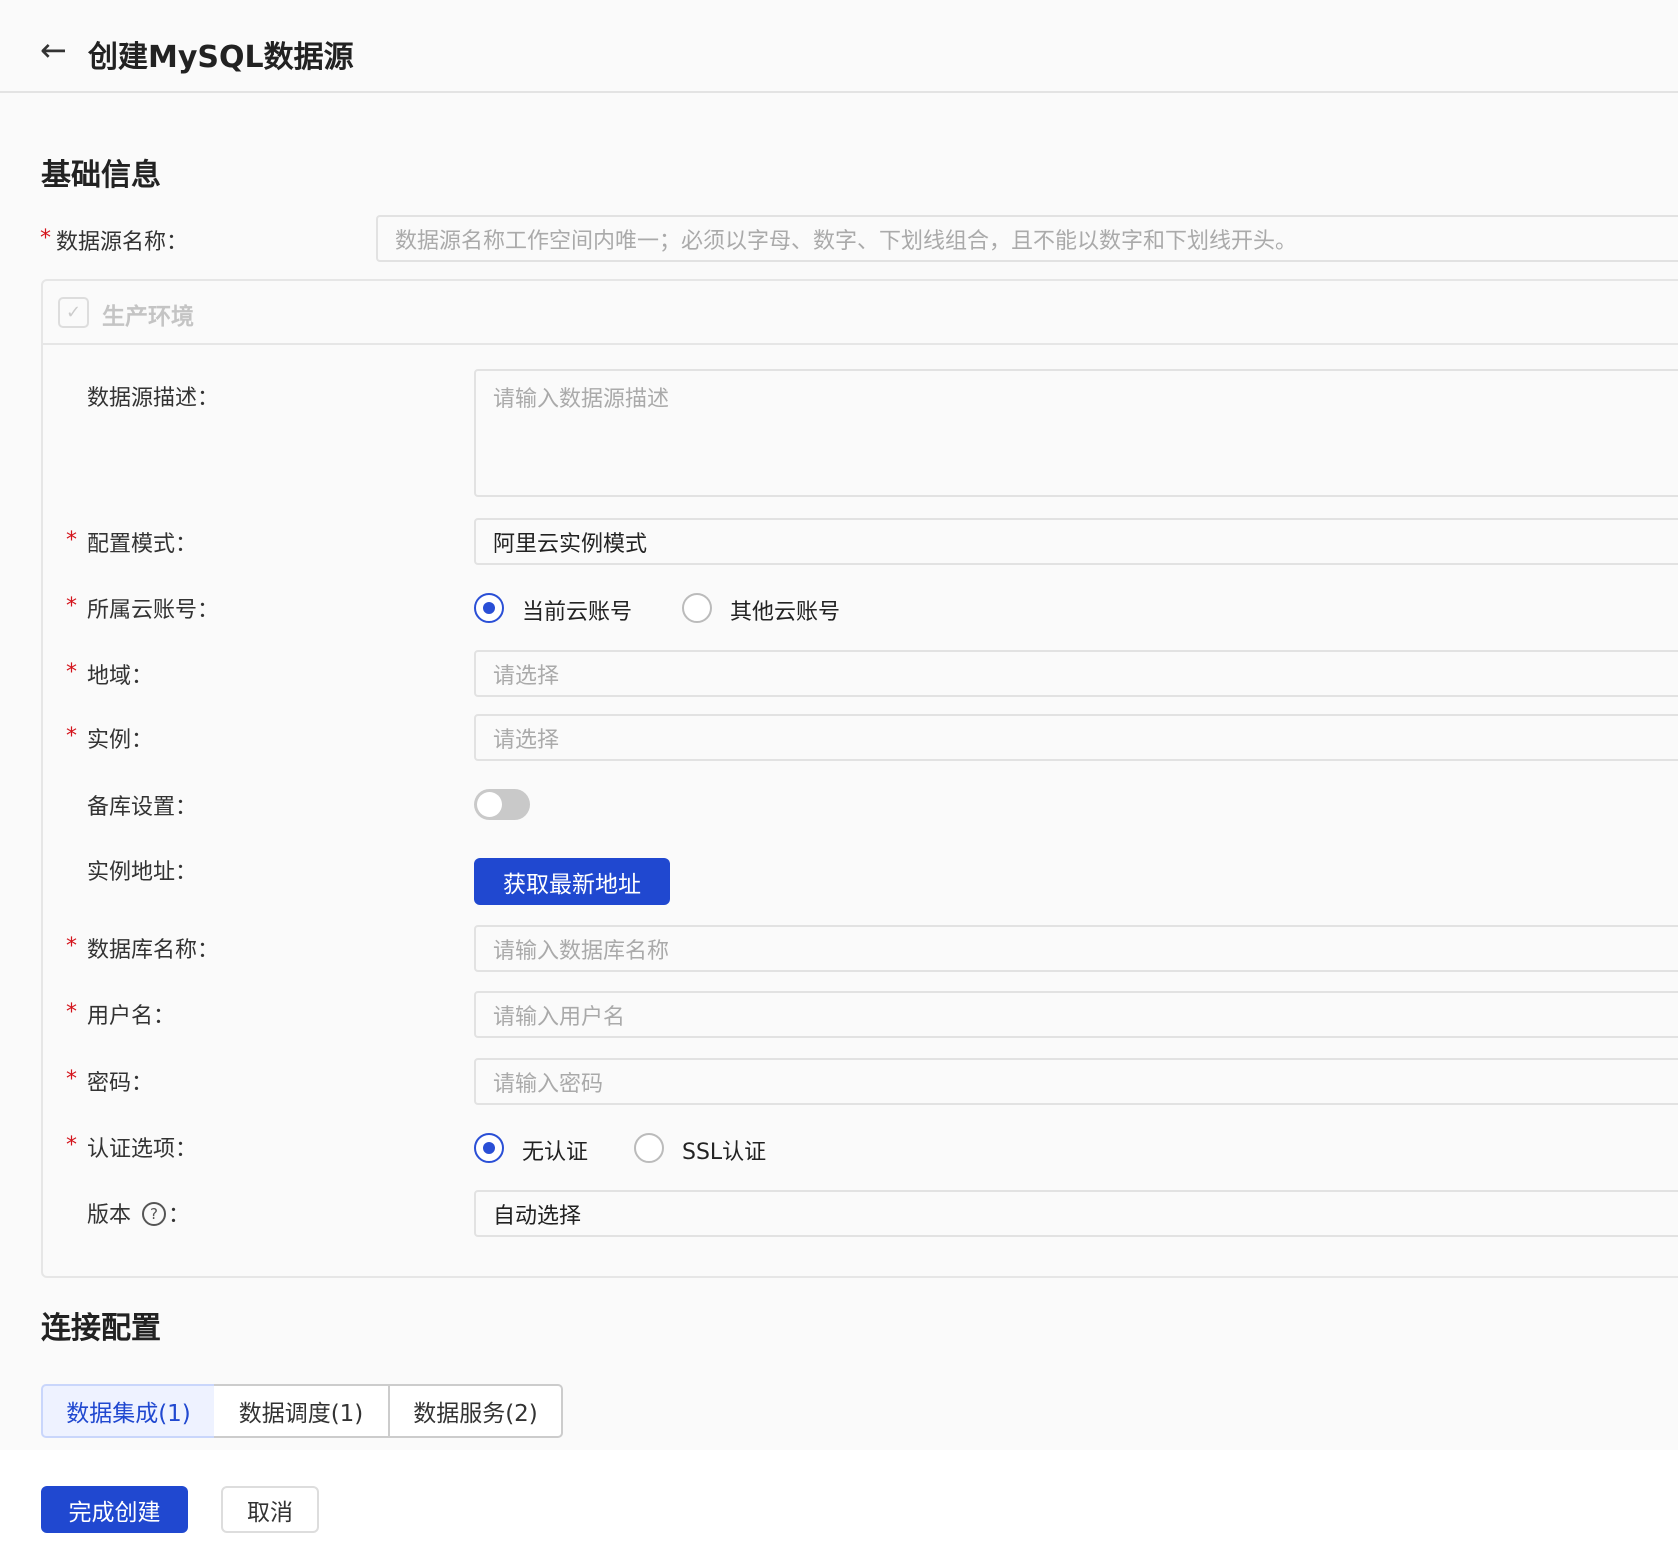 The width and height of the screenshot is (1678, 1558). Describe the element at coordinates (120, 740) in the screenshot. I see `instance-label: 实例：` at that location.